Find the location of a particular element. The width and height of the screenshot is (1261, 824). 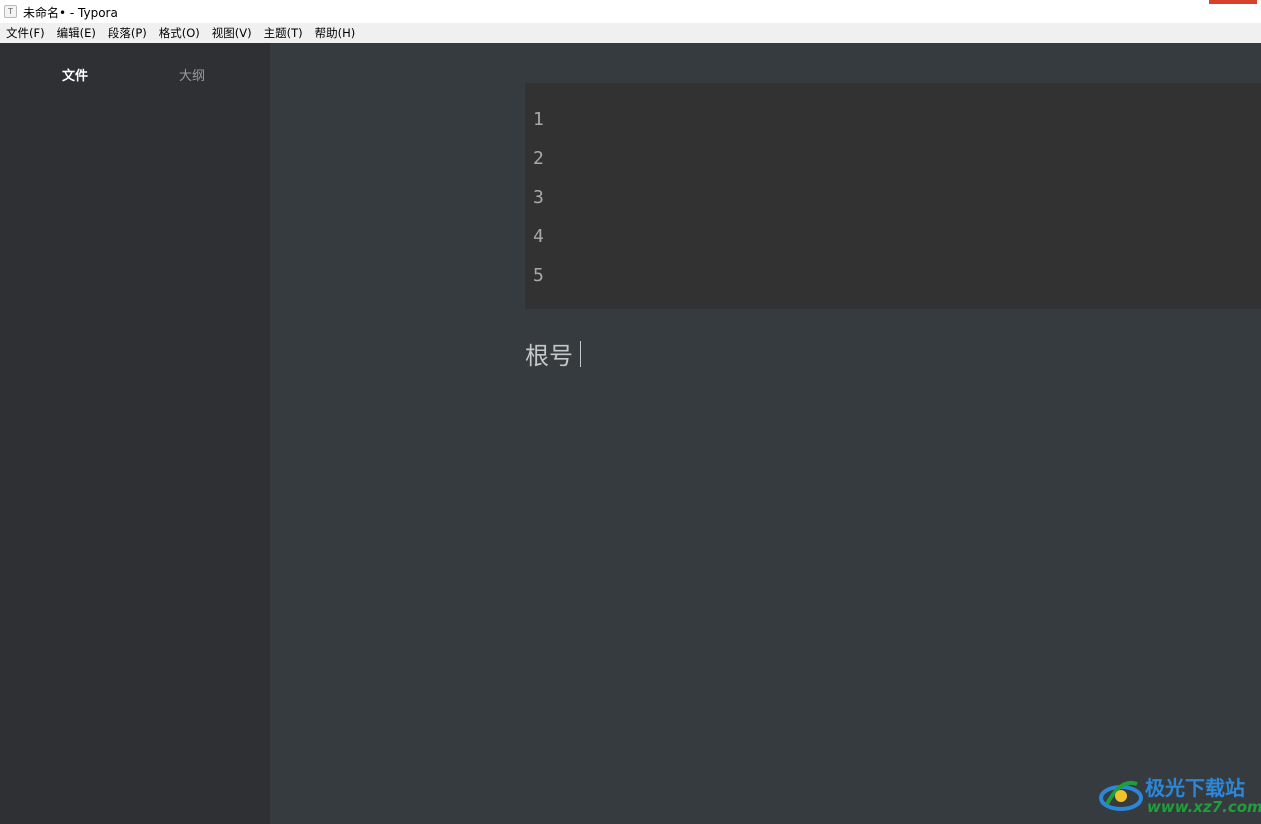

menu-help: 帮助(H) is located at coordinates (335, 33).